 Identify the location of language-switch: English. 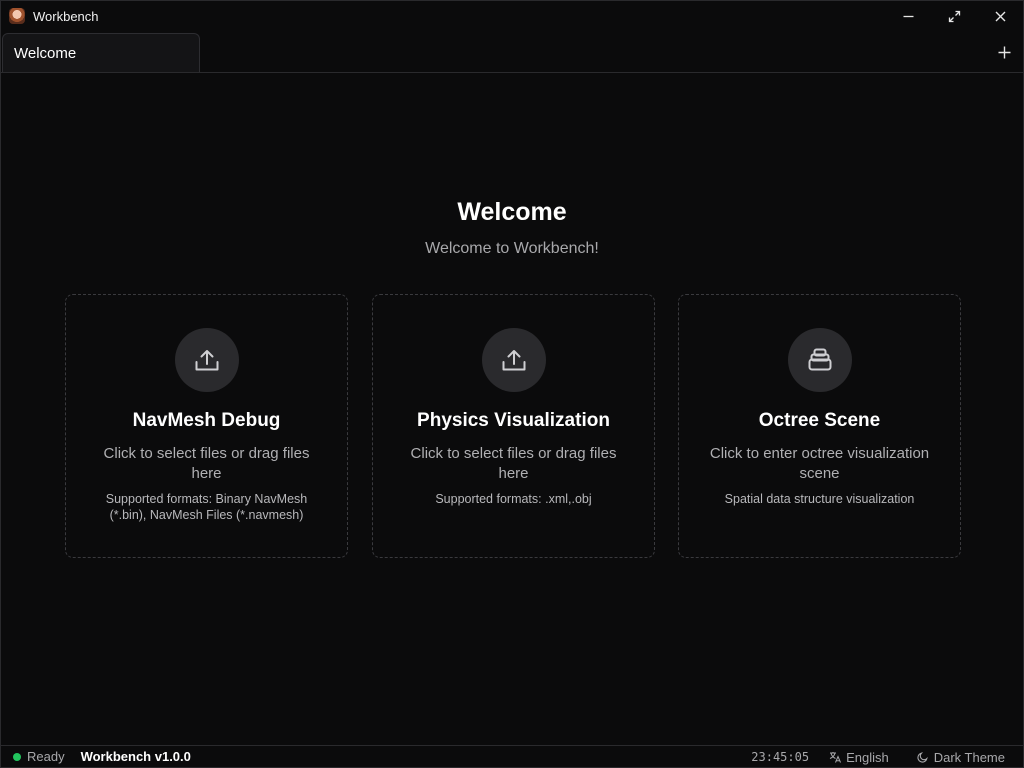
(859, 757).